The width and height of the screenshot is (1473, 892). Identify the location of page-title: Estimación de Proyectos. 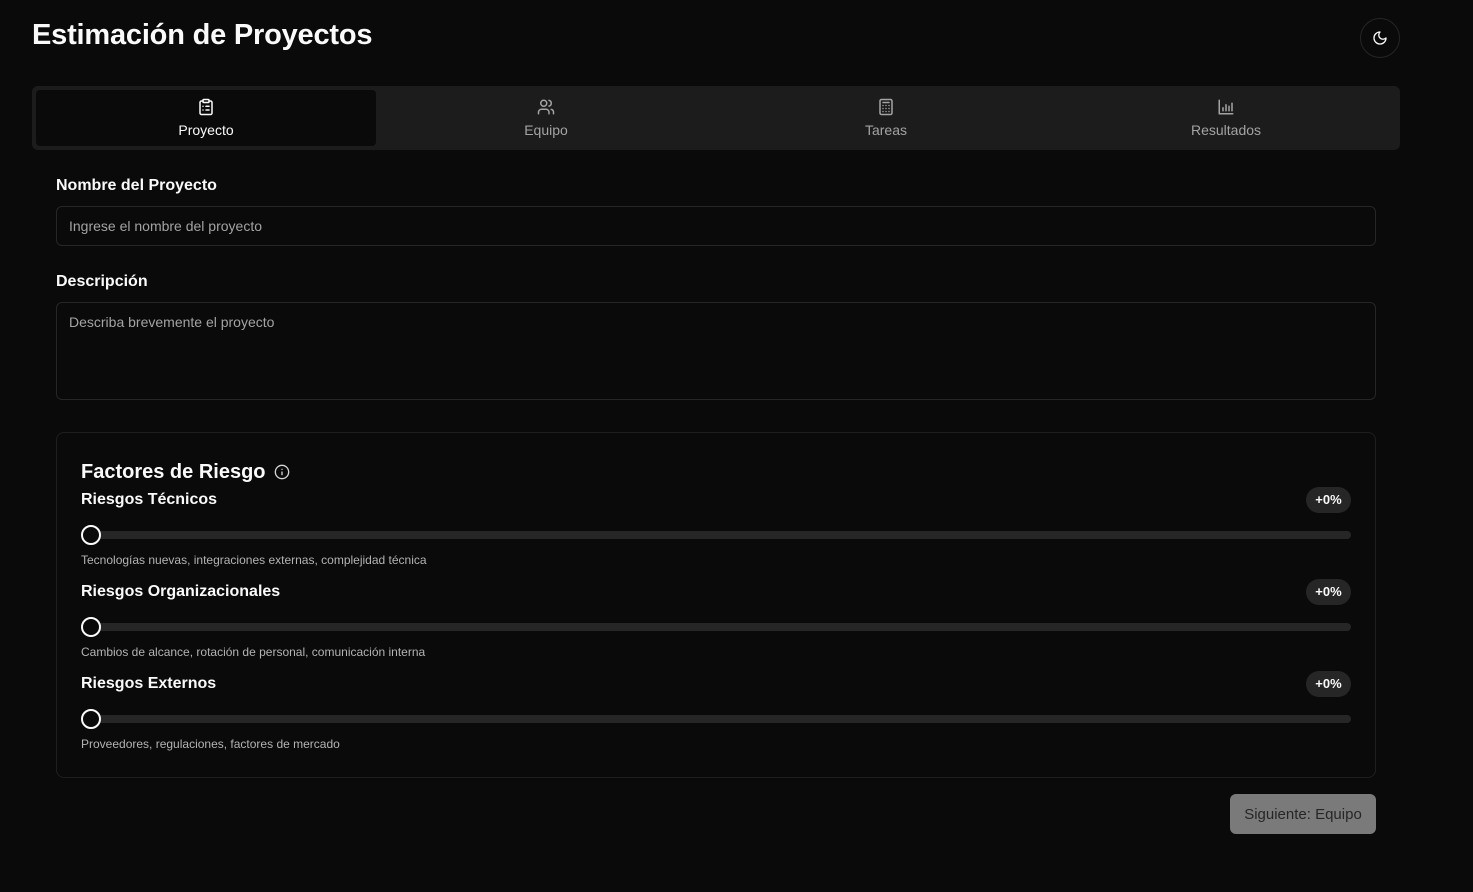
(202, 34).